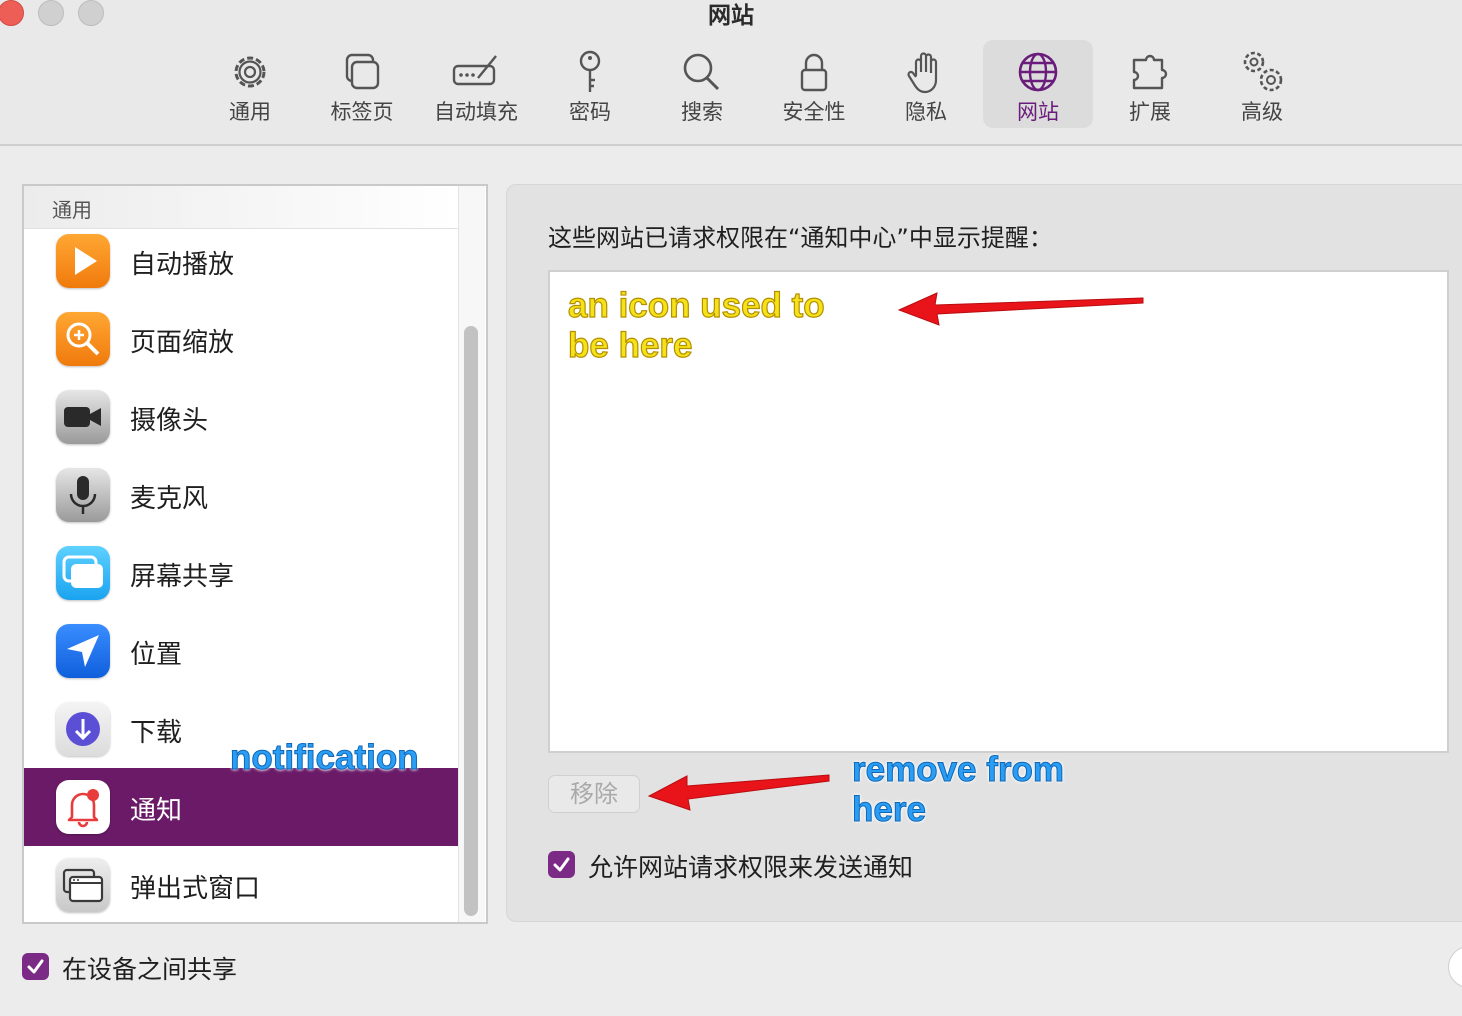  What do you see at coordinates (751, 867) in the screenshot?
I see `allow-notification-requests-label: 允许网站请求权限来发送通知` at bounding box center [751, 867].